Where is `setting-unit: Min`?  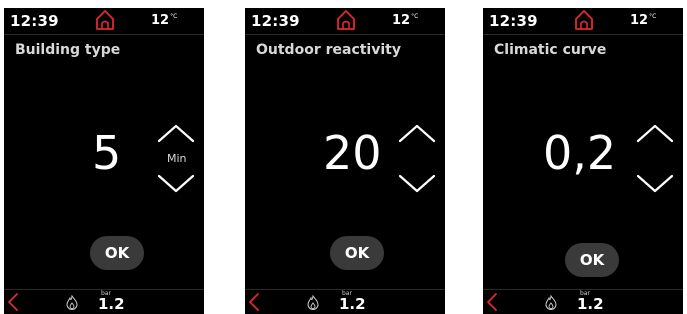
setting-unit: Min is located at coordinates (177, 158).